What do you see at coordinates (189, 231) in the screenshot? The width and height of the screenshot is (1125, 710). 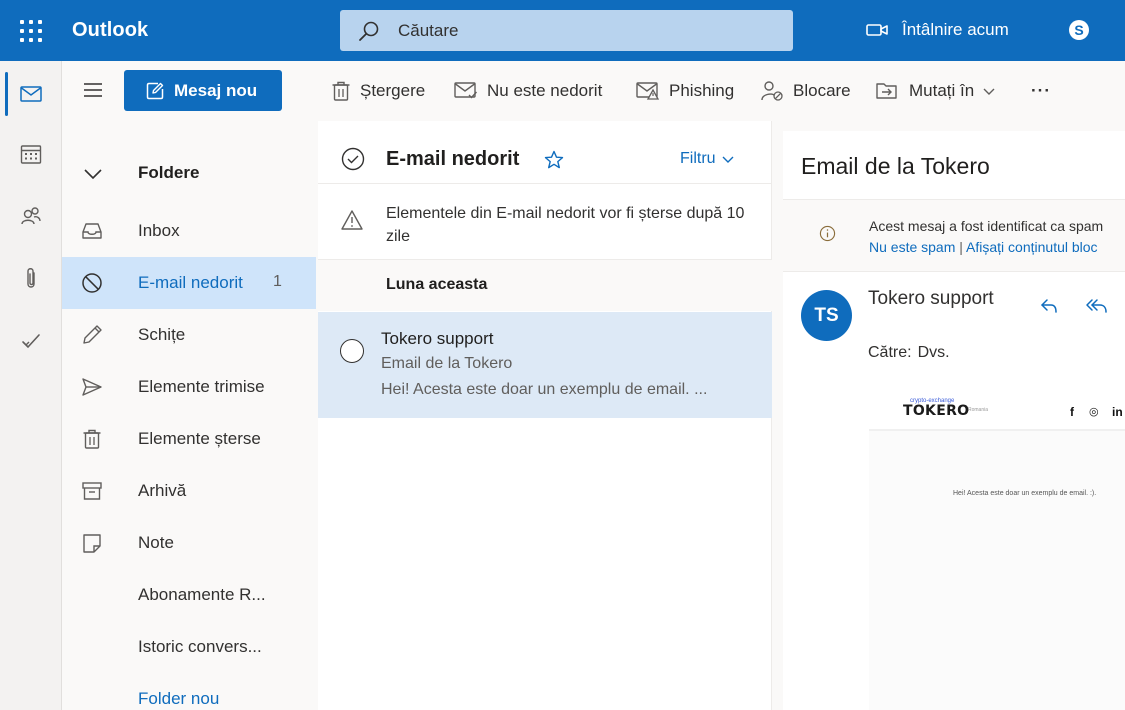 I see `folder-inbox: Inbox` at bounding box center [189, 231].